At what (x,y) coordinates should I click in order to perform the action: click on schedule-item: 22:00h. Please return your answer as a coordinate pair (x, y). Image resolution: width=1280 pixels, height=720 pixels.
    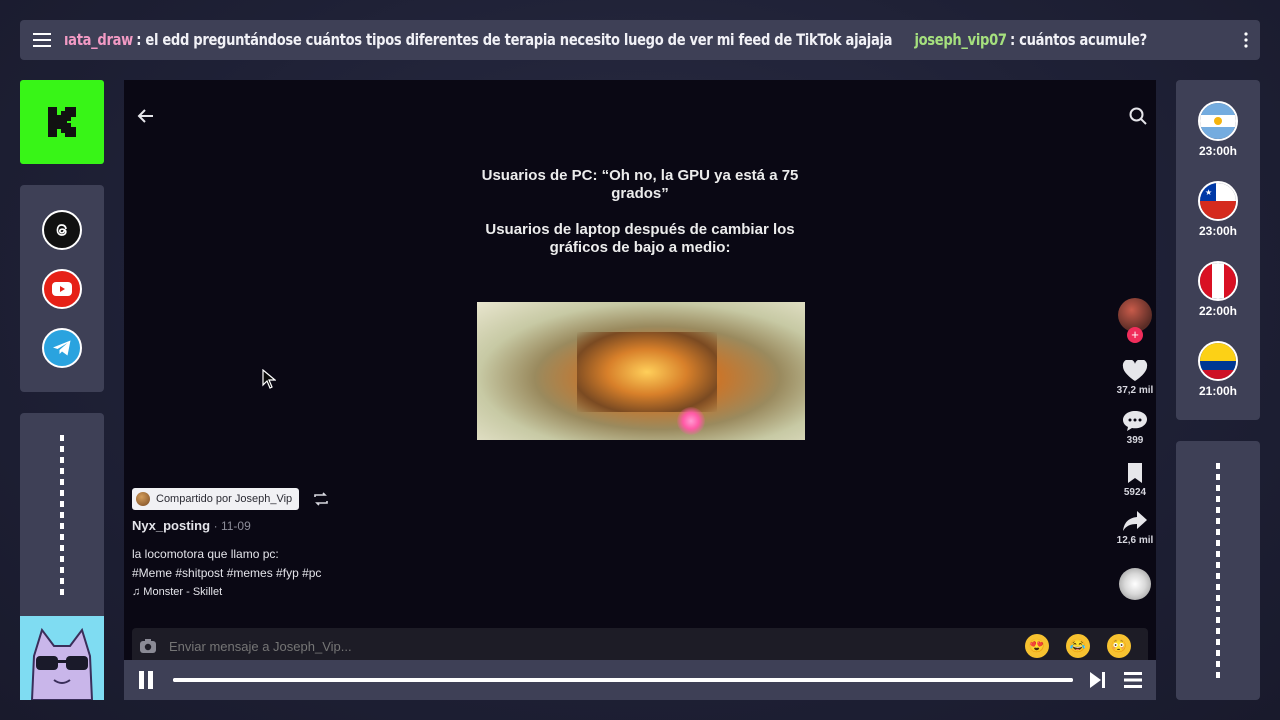
    Looking at the image, I should click on (1218, 289).